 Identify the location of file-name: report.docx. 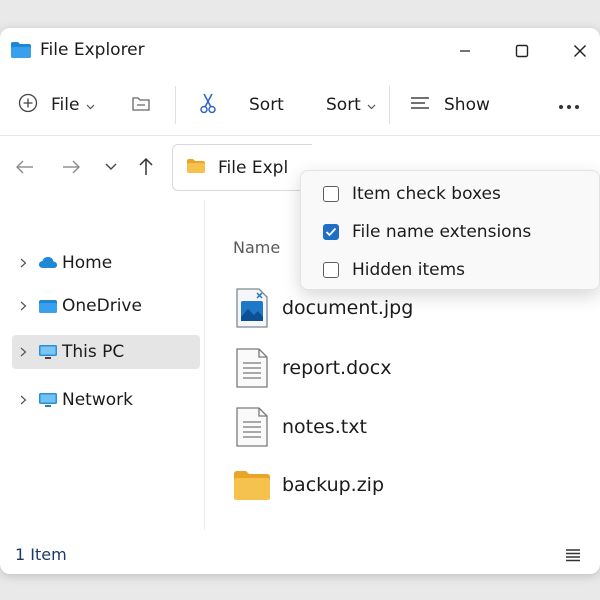
(337, 368).